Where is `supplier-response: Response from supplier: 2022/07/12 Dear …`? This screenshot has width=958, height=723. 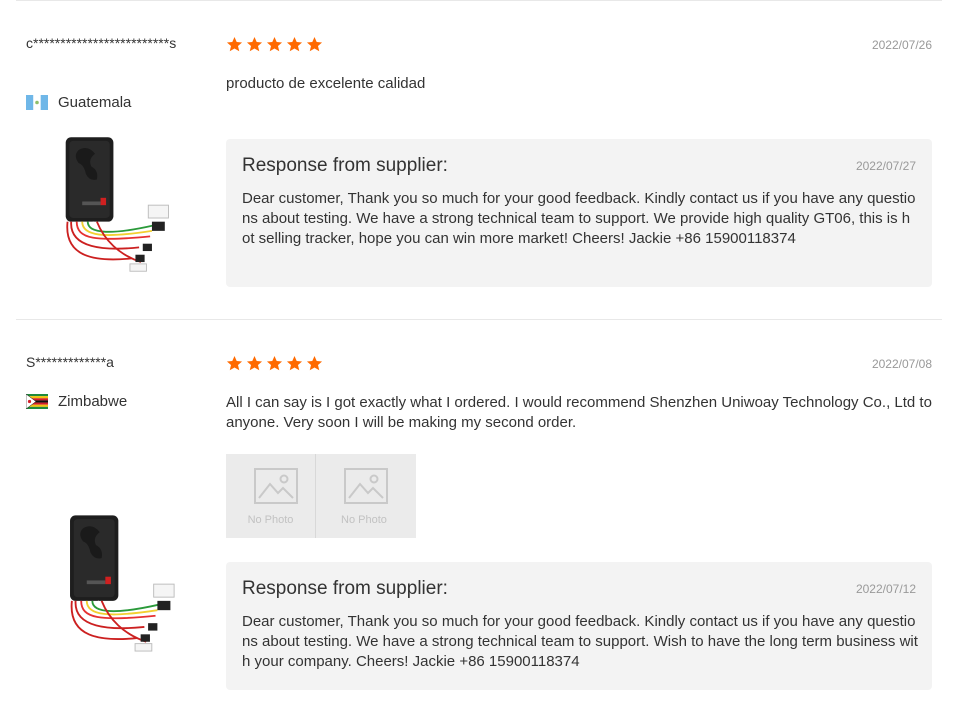 supplier-response: Response from supplier: 2022/07/12 Dear … is located at coordinates (579, 626).